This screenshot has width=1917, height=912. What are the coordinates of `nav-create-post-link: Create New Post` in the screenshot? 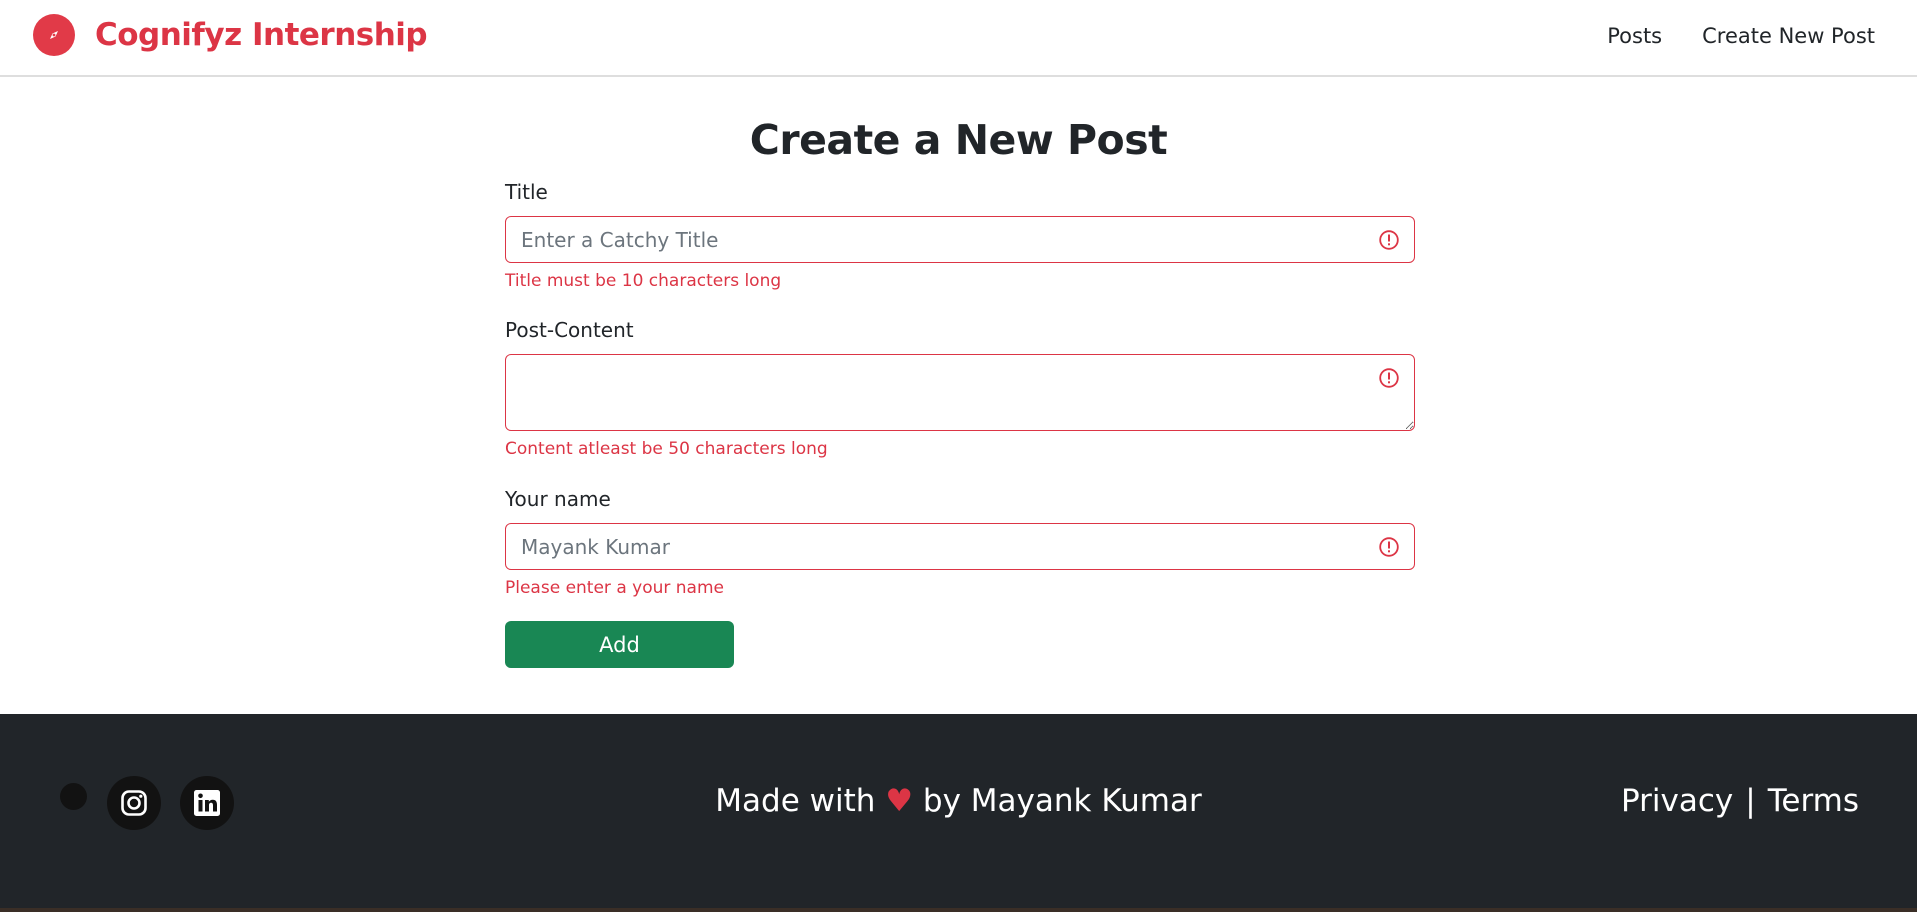 It's located at (1788, 36).